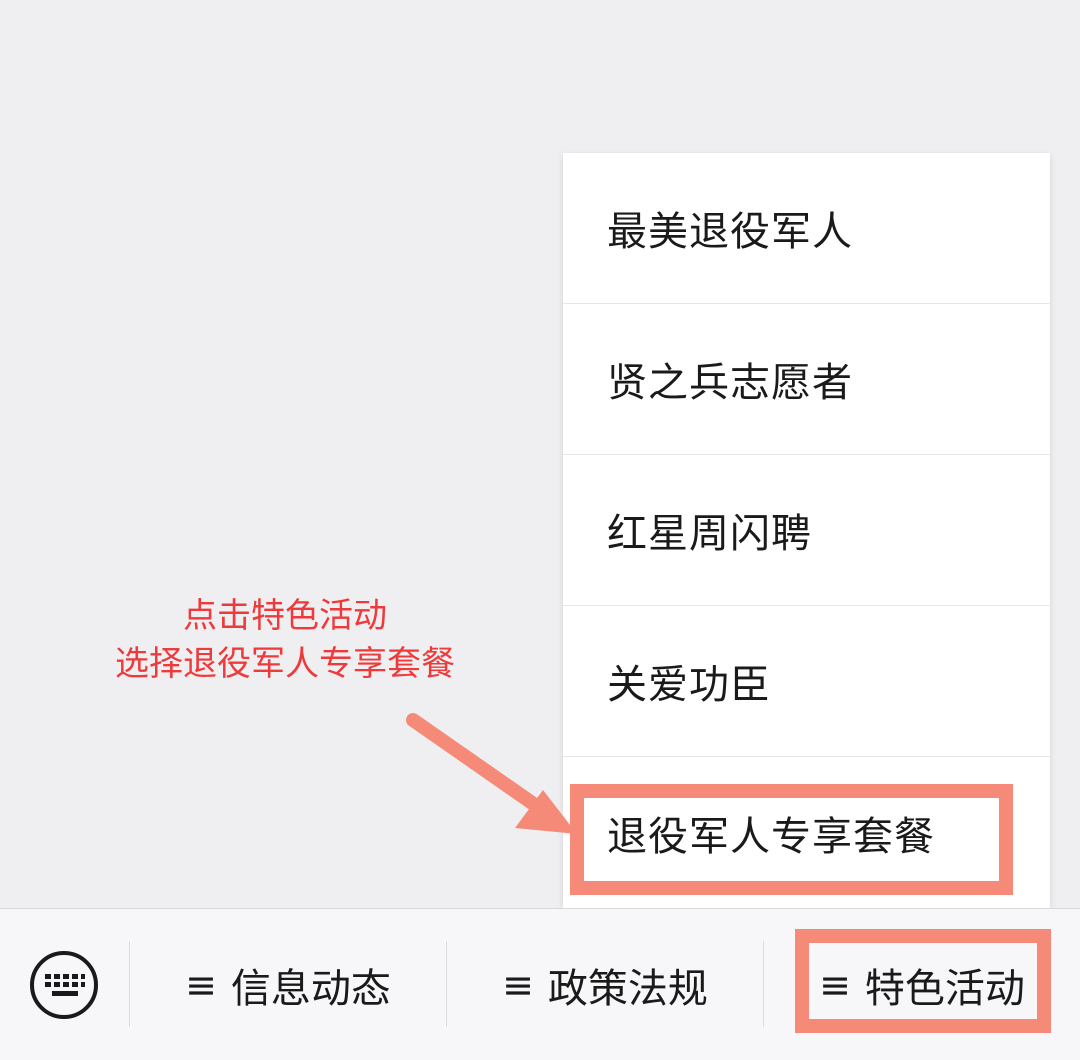 The height and width of the screenshot is (1060, 1080). I want to click on menu-item-label: 贤之兵志愿者, so click(730, 383).